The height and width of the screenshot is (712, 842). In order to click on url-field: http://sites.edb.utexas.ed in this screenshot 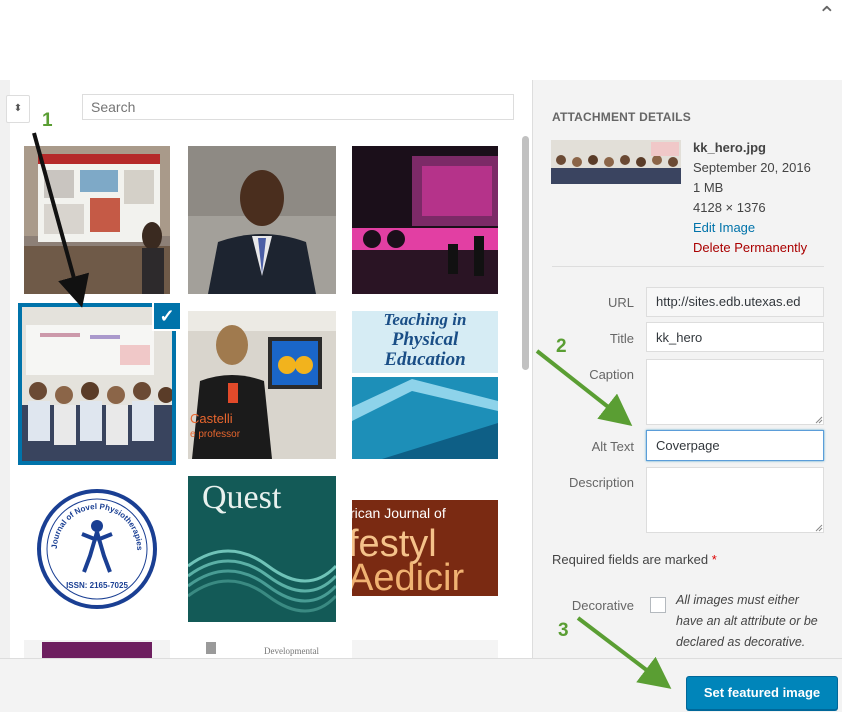, I will do `click(735, 302)`.